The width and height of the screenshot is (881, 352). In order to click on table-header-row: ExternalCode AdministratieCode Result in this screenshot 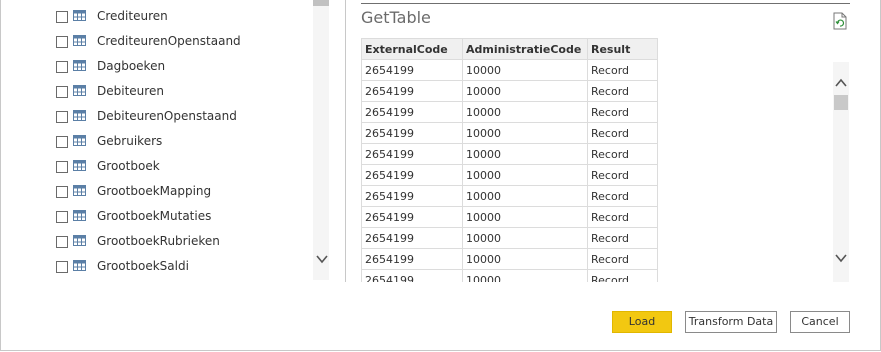, I will do `click(509, 49)`.